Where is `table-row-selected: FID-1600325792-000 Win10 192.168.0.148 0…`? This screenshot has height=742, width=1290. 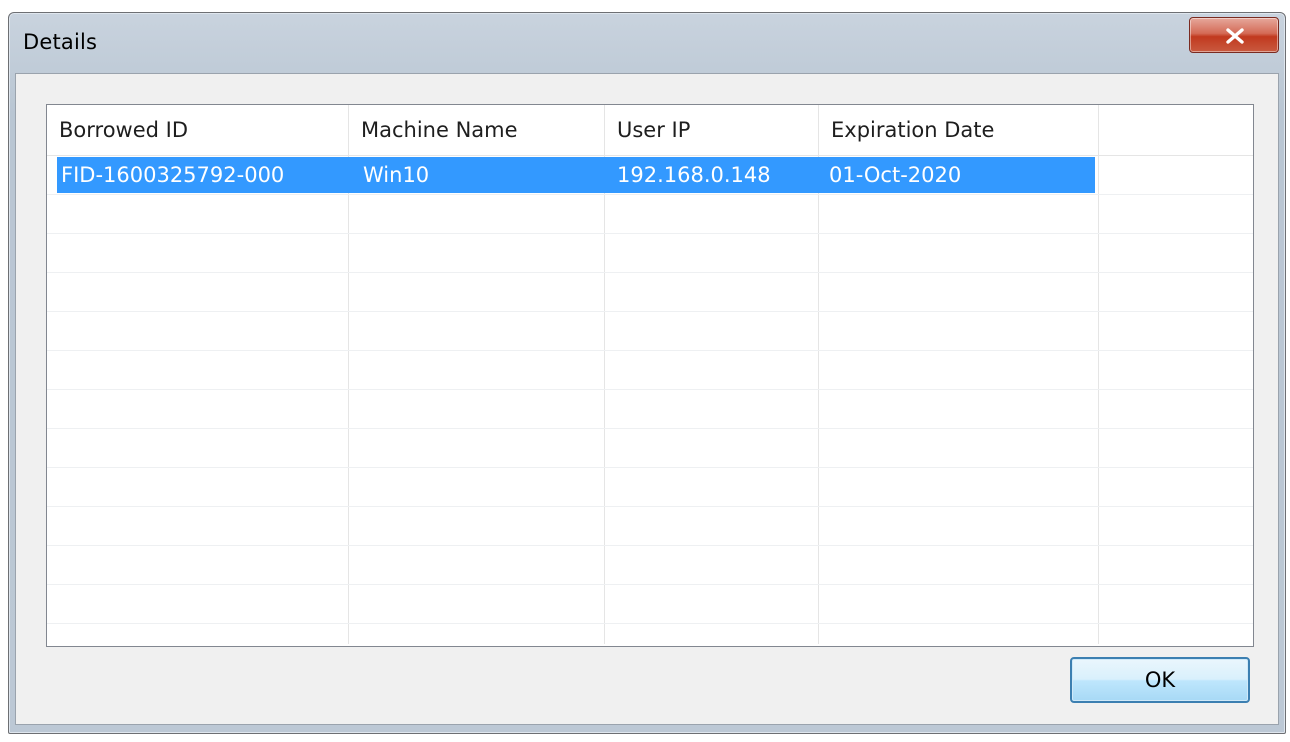 table-row-selected: FID-1600325792-000 Win10 192.168.0.148 0… is located at coordinates (650, 175).